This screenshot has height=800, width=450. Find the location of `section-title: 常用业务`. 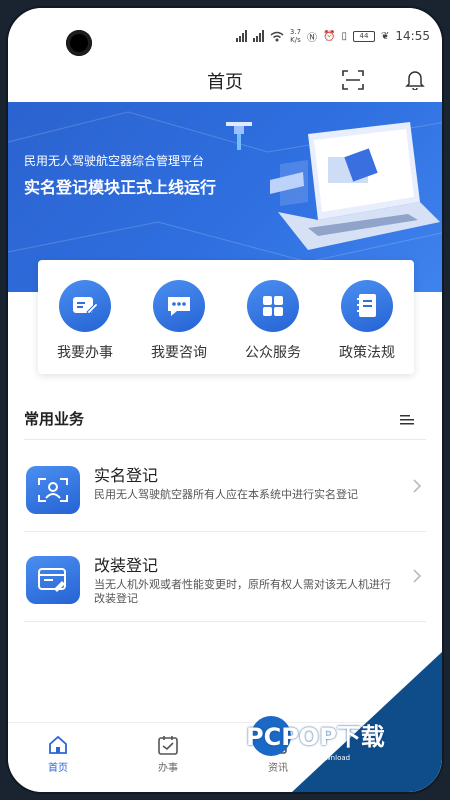

section-title: 常用业务 is located at coordinates (54, 419).